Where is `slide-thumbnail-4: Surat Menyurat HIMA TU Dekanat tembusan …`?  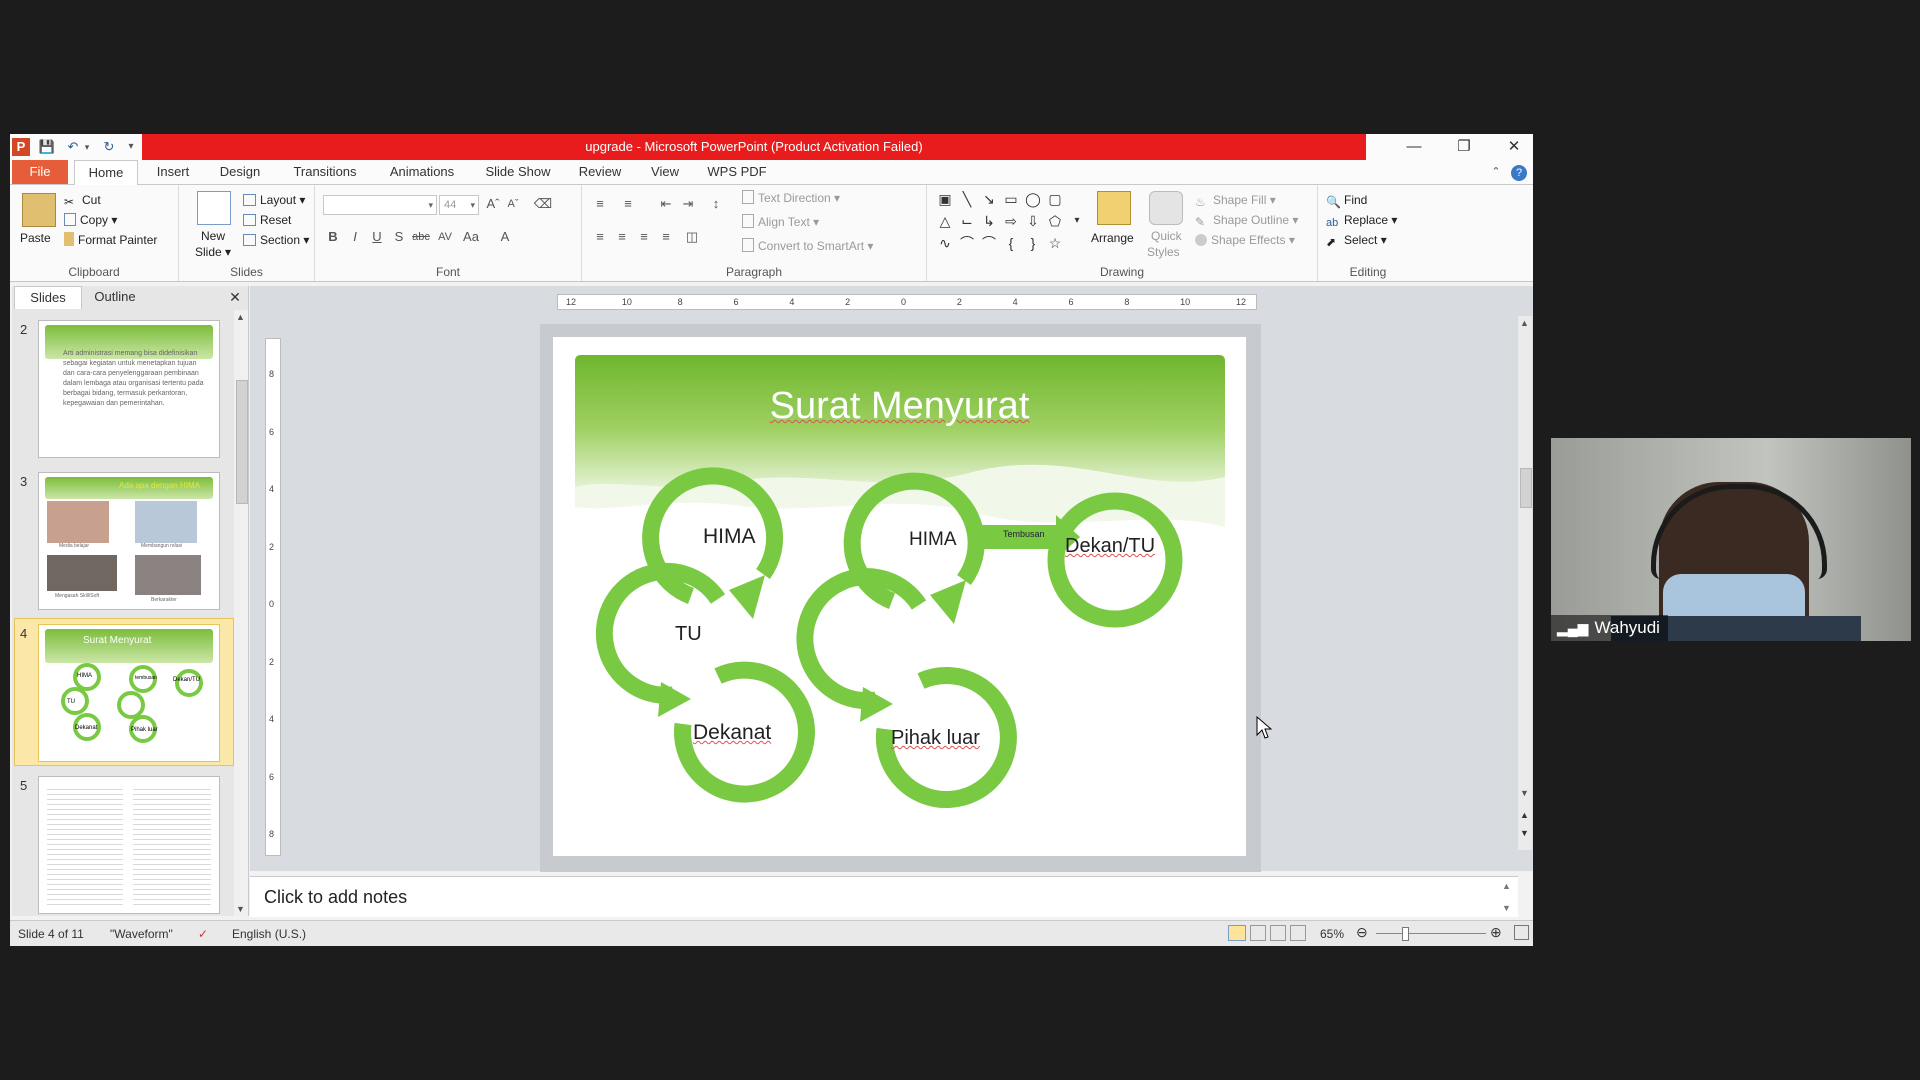
slide-thumbnail-4: Surat Menyurat HIMA TU Dekanat tembusan … is located at coordinates (129, 693).